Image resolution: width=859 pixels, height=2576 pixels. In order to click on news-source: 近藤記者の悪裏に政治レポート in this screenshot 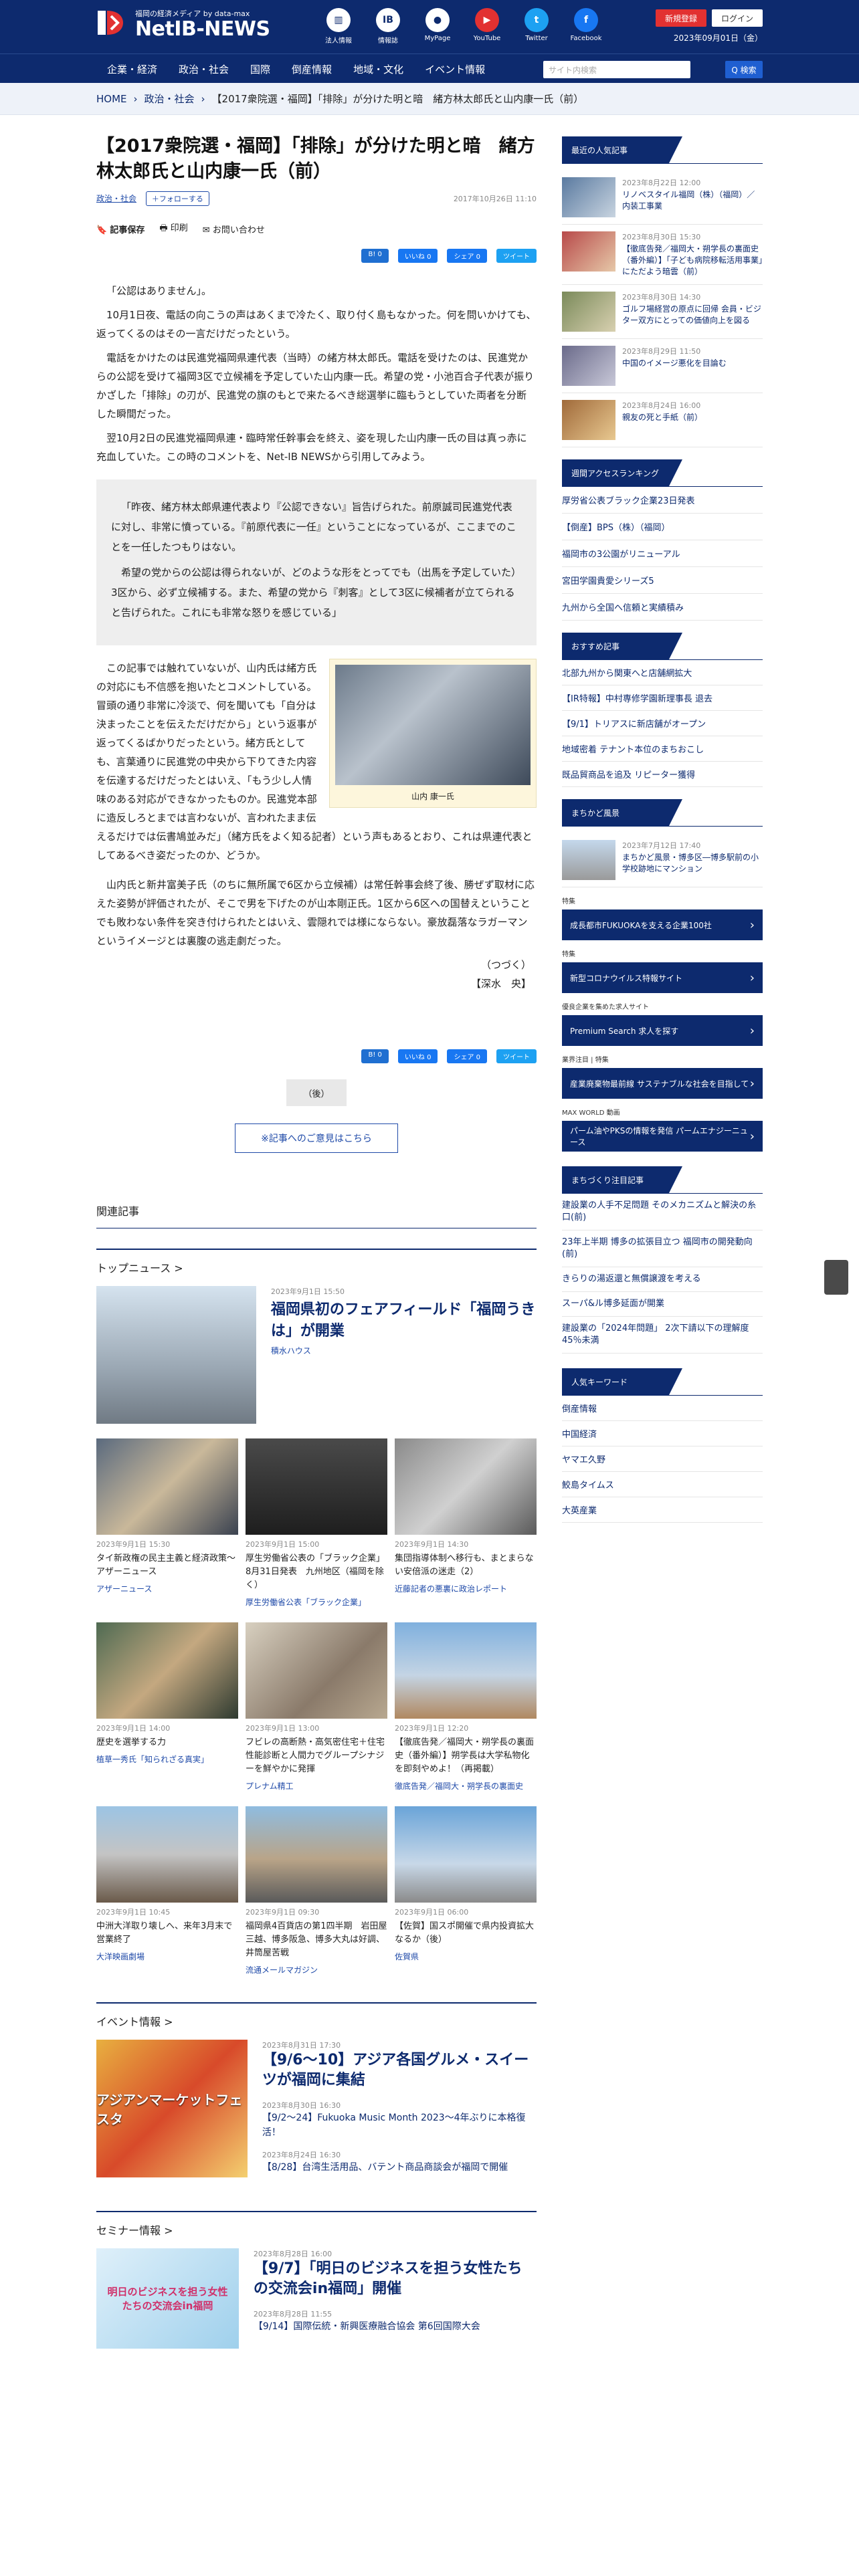, I will do `click(466, 1588)`.